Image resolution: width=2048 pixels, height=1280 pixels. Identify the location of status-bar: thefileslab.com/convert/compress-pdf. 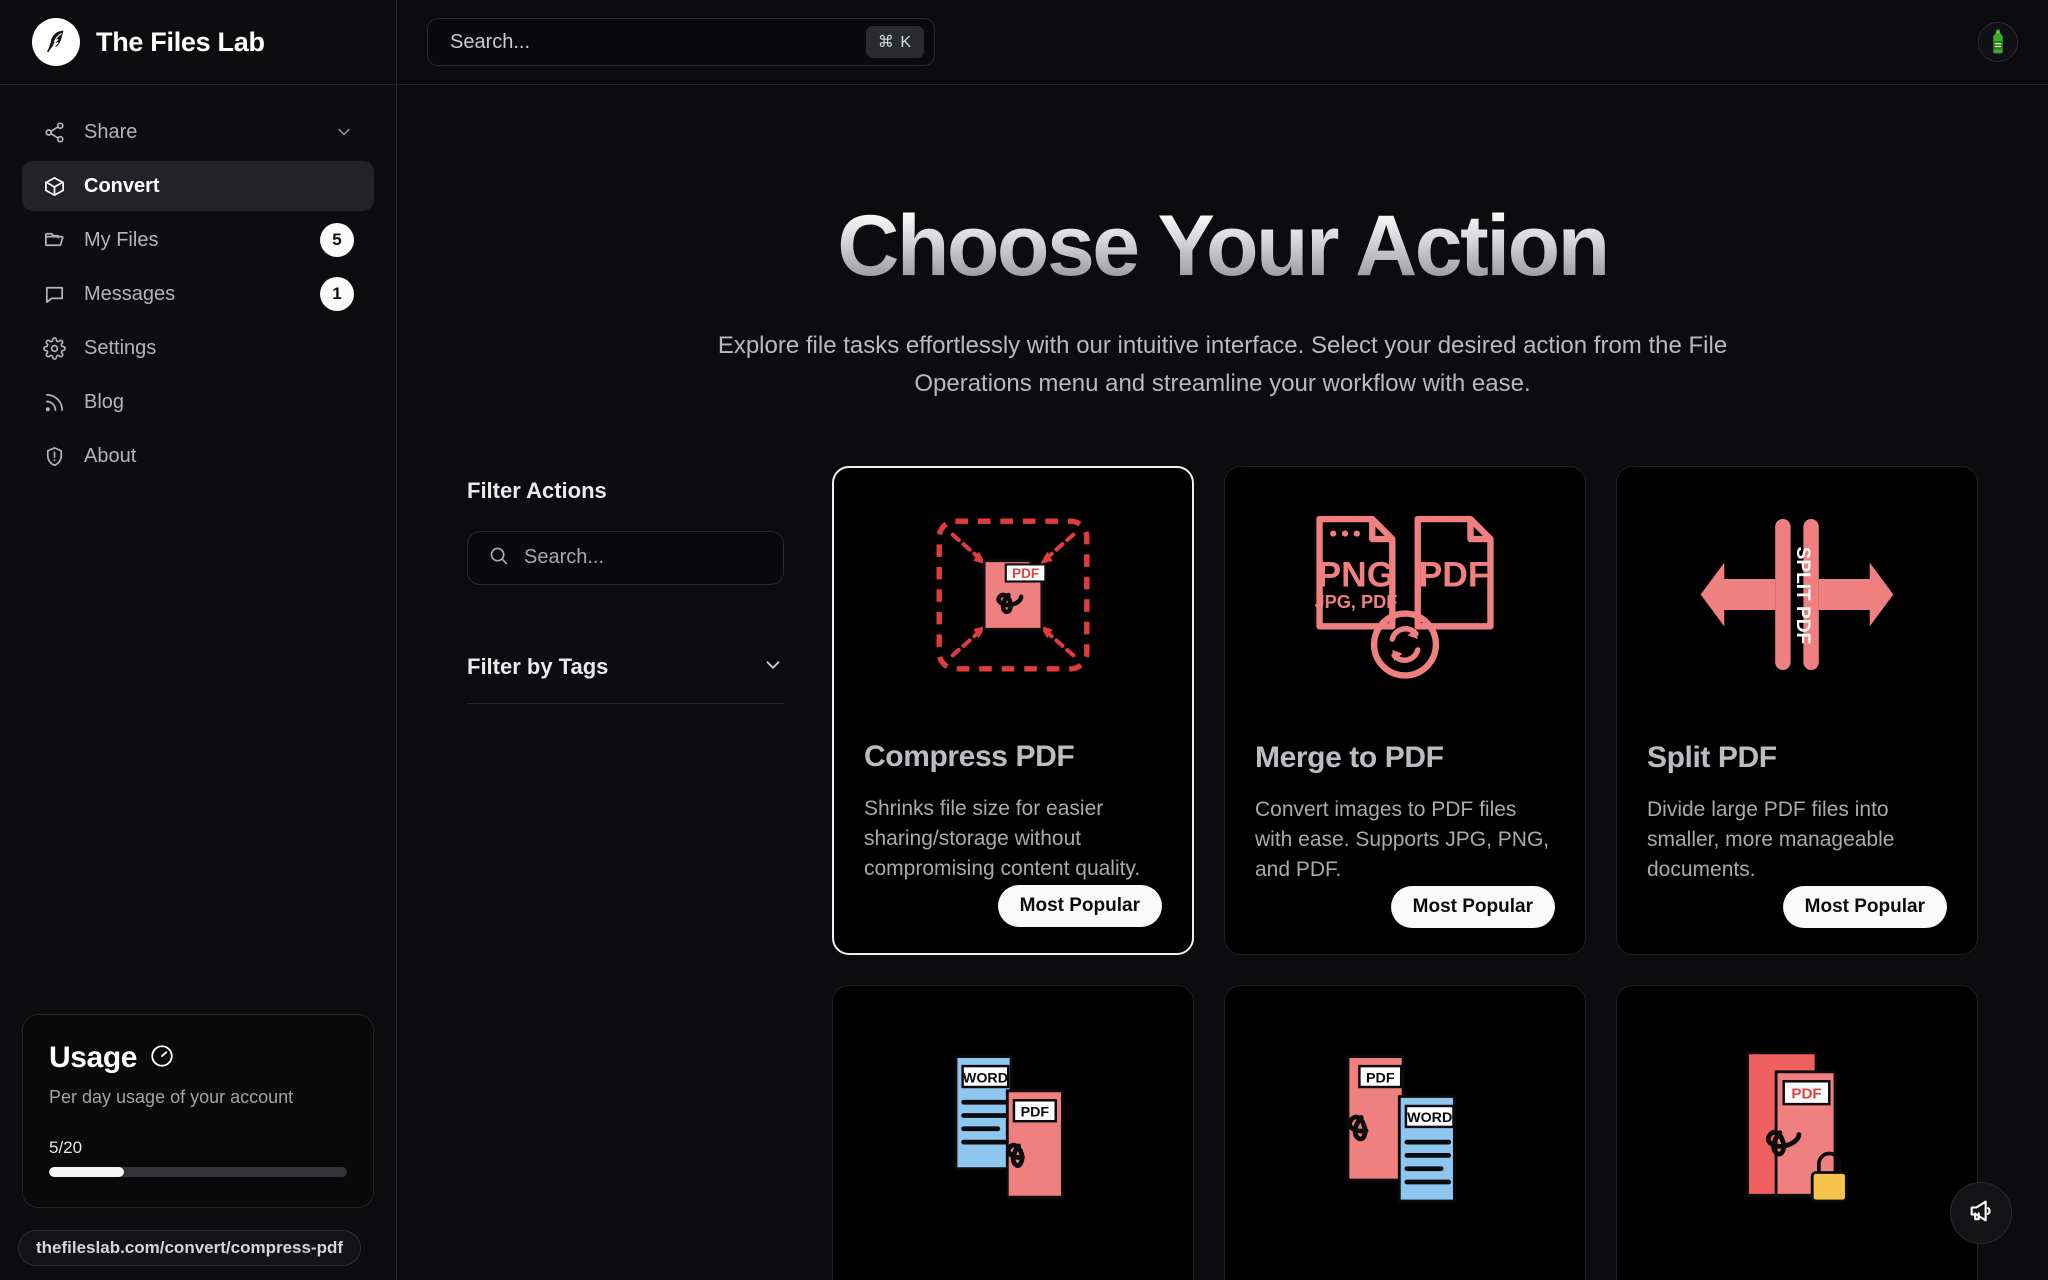
(198, 1255).